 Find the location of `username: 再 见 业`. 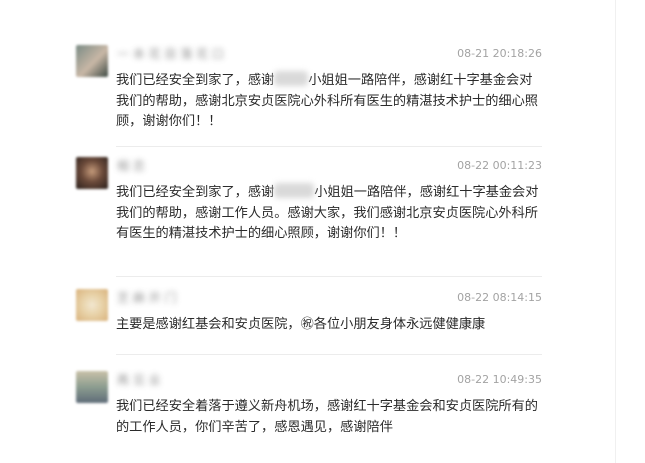

username: 再 见 业 is located at coordinates (139, 380).